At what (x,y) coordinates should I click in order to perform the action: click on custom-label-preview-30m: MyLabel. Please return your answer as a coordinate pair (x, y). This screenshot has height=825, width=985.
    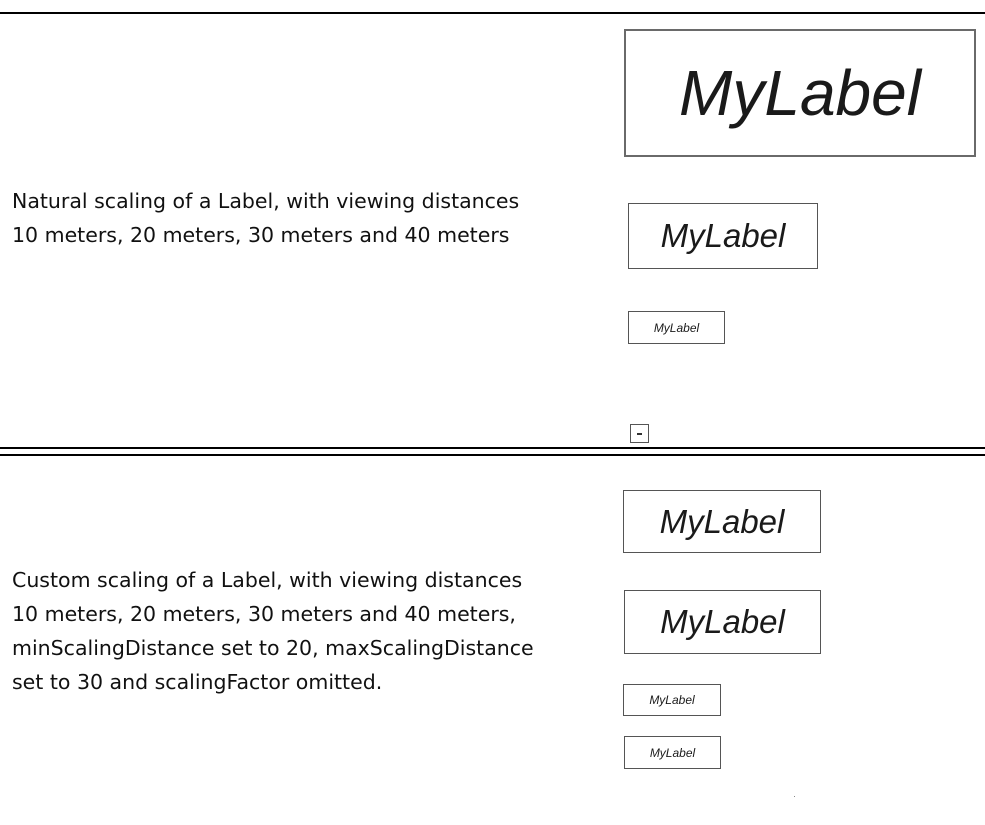
    Looking at the image, I should click on (672, 700).